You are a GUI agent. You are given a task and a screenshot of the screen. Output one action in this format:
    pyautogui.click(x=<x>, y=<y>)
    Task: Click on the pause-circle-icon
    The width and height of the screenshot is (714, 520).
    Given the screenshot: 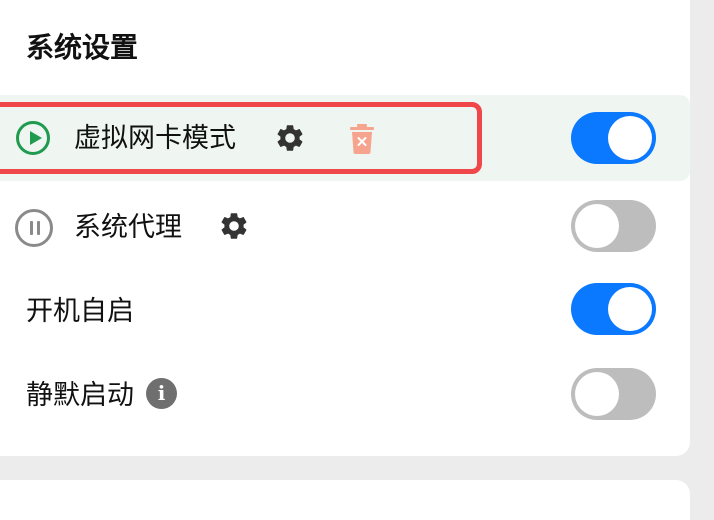 What is the action you would take?
    pyautogui.click(x=34, y=228)
    